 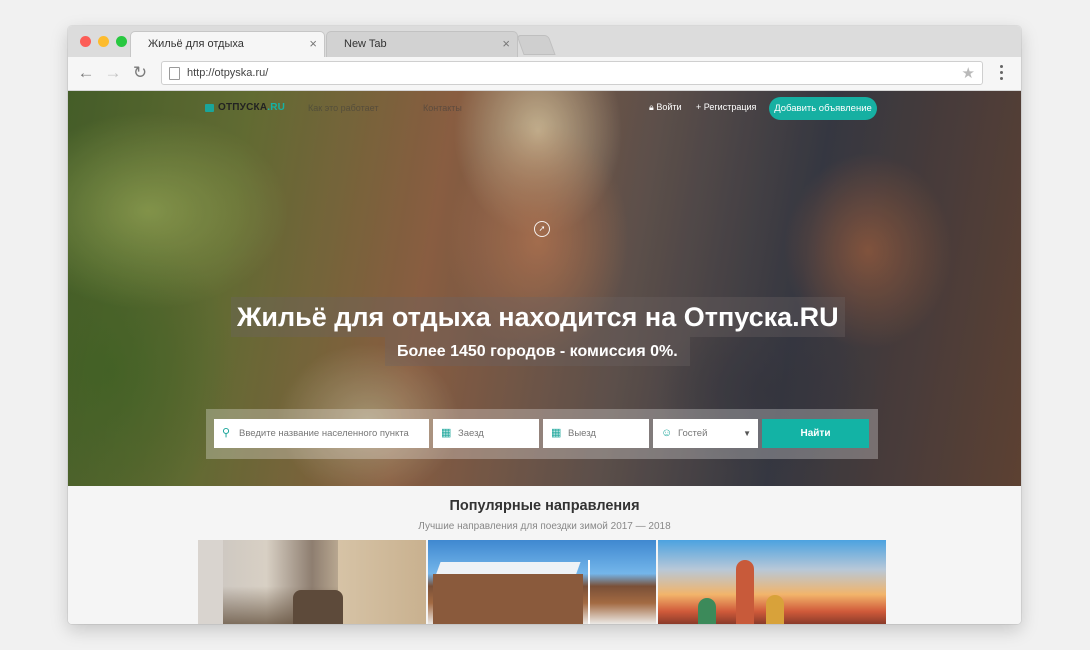 What do you see at coordinates (365, 44) in the screenshot?
I see `tab-title: New Tab` at bounding box center [365, 44].